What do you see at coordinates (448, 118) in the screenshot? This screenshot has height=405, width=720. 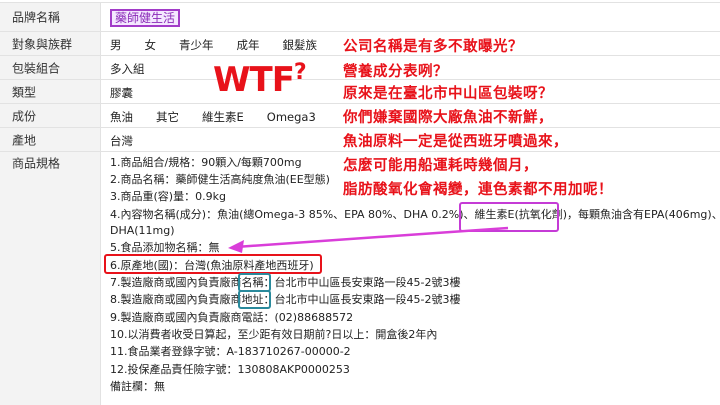 I see `comment-line: 你們嫌棄國際大廠魚油不新鮮，` at bounding box center [448, 118].